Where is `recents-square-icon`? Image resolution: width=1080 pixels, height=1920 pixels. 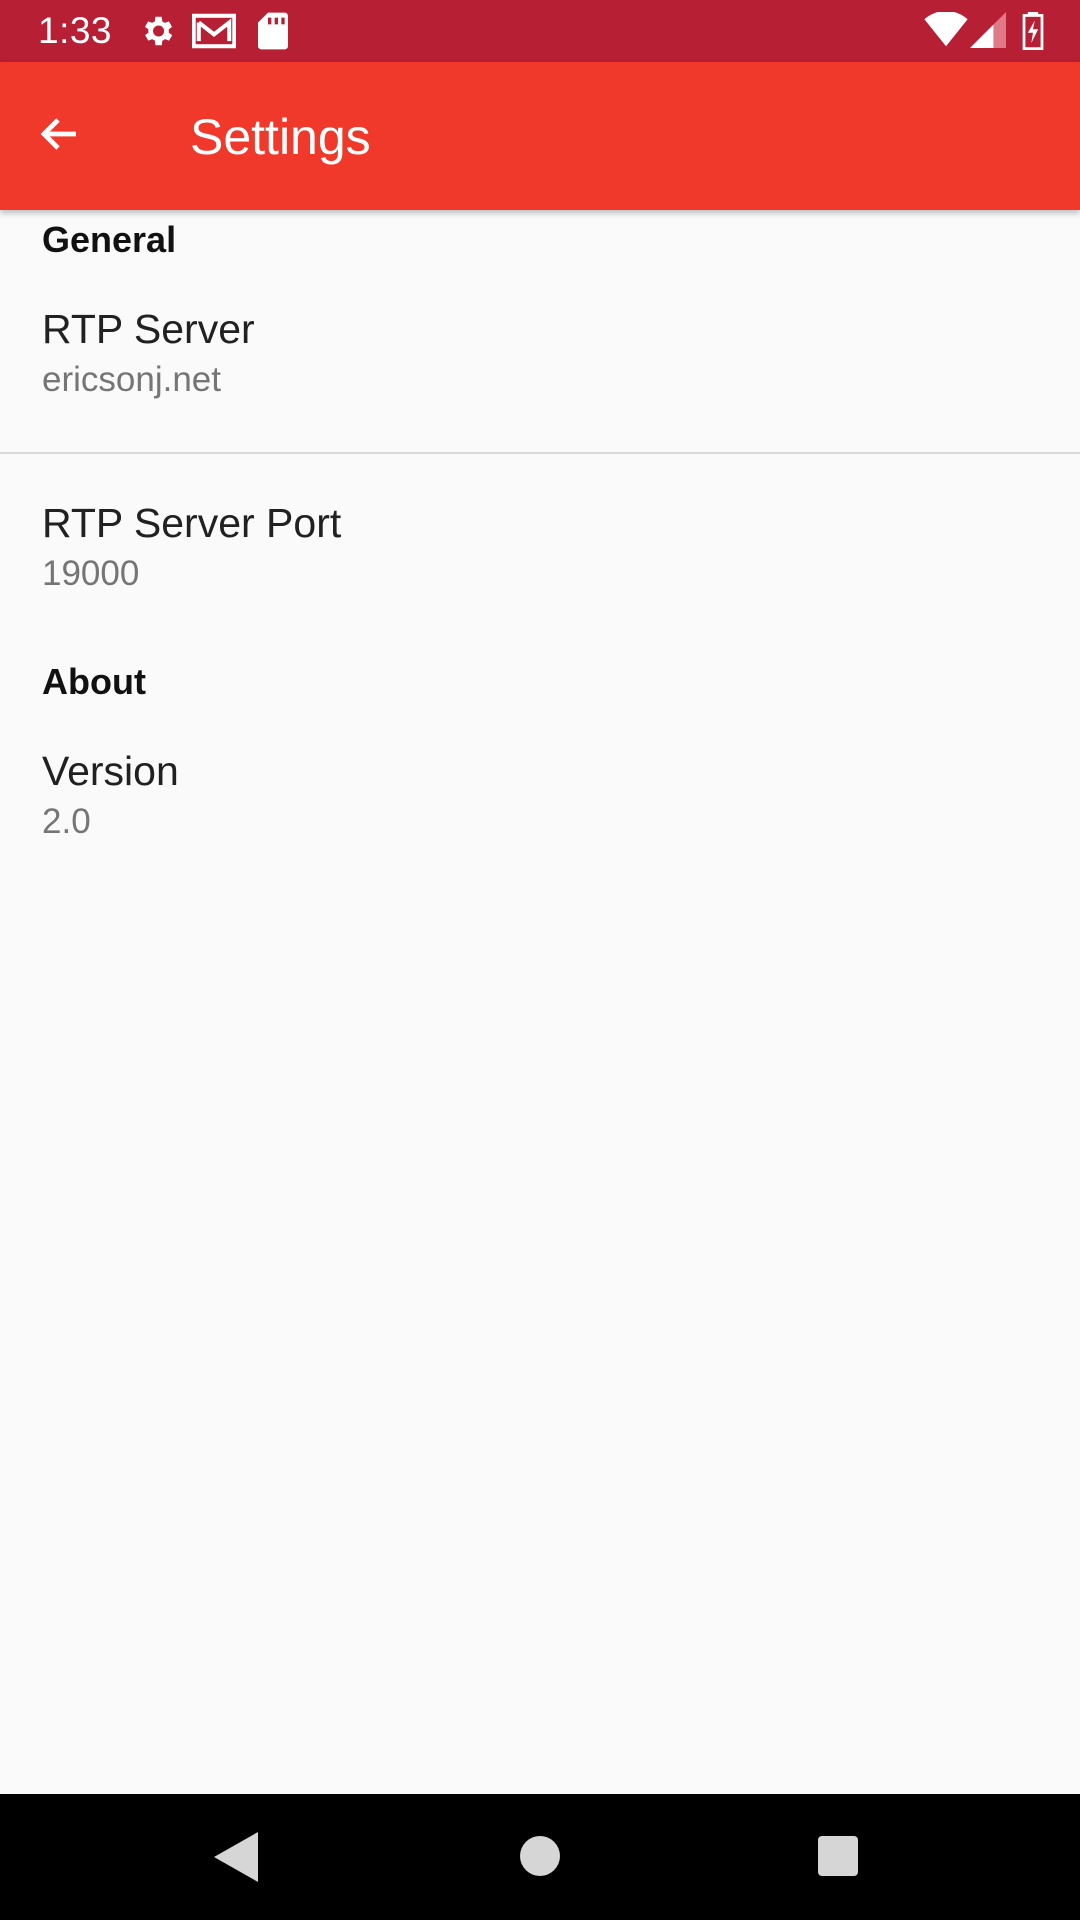 recents-square-icon is located at coordinates (838, 1858).